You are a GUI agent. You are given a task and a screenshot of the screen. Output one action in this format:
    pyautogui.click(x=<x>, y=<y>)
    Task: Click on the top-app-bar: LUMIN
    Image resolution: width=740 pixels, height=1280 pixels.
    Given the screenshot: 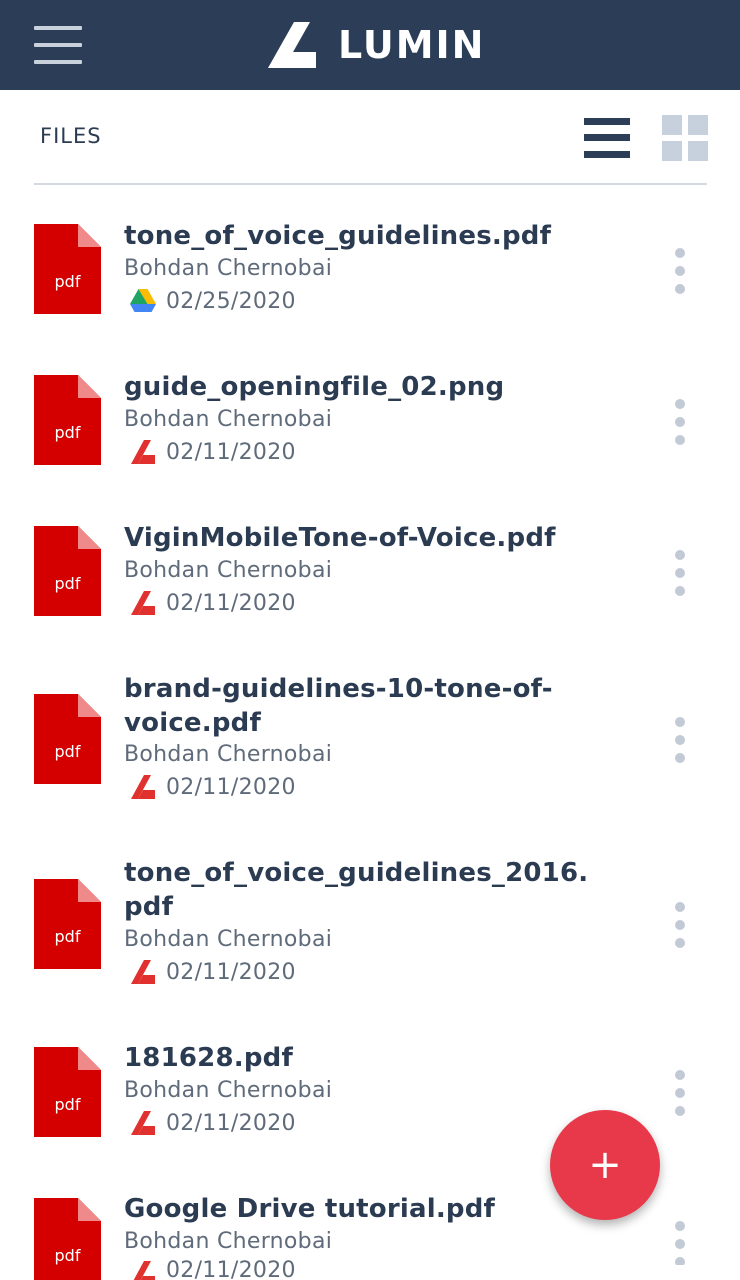 What is the action you would take?
    pyautogui.click(x=370, y=45)
    